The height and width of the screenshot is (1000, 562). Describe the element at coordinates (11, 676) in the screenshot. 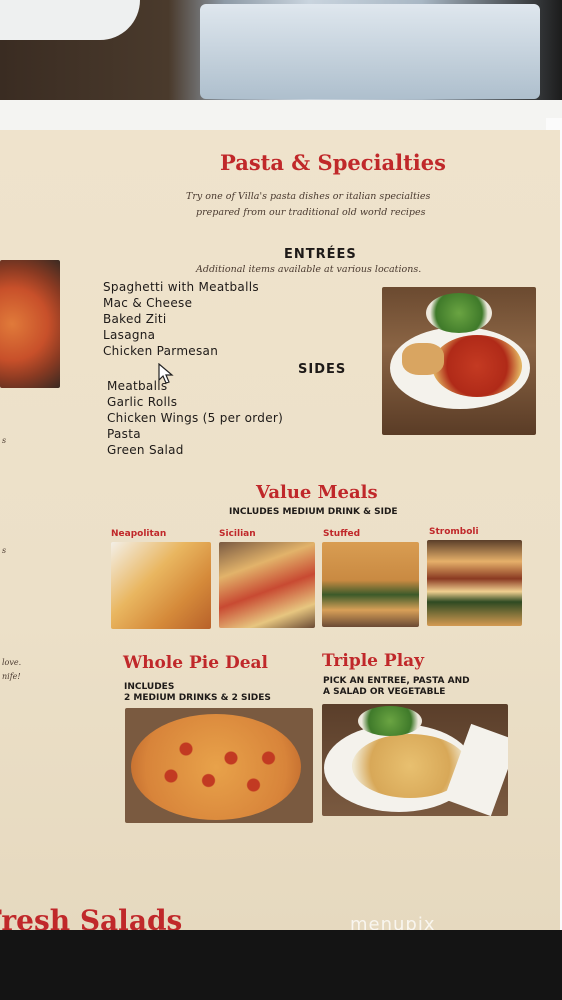

I see `left-fragment: nife!` at that location.